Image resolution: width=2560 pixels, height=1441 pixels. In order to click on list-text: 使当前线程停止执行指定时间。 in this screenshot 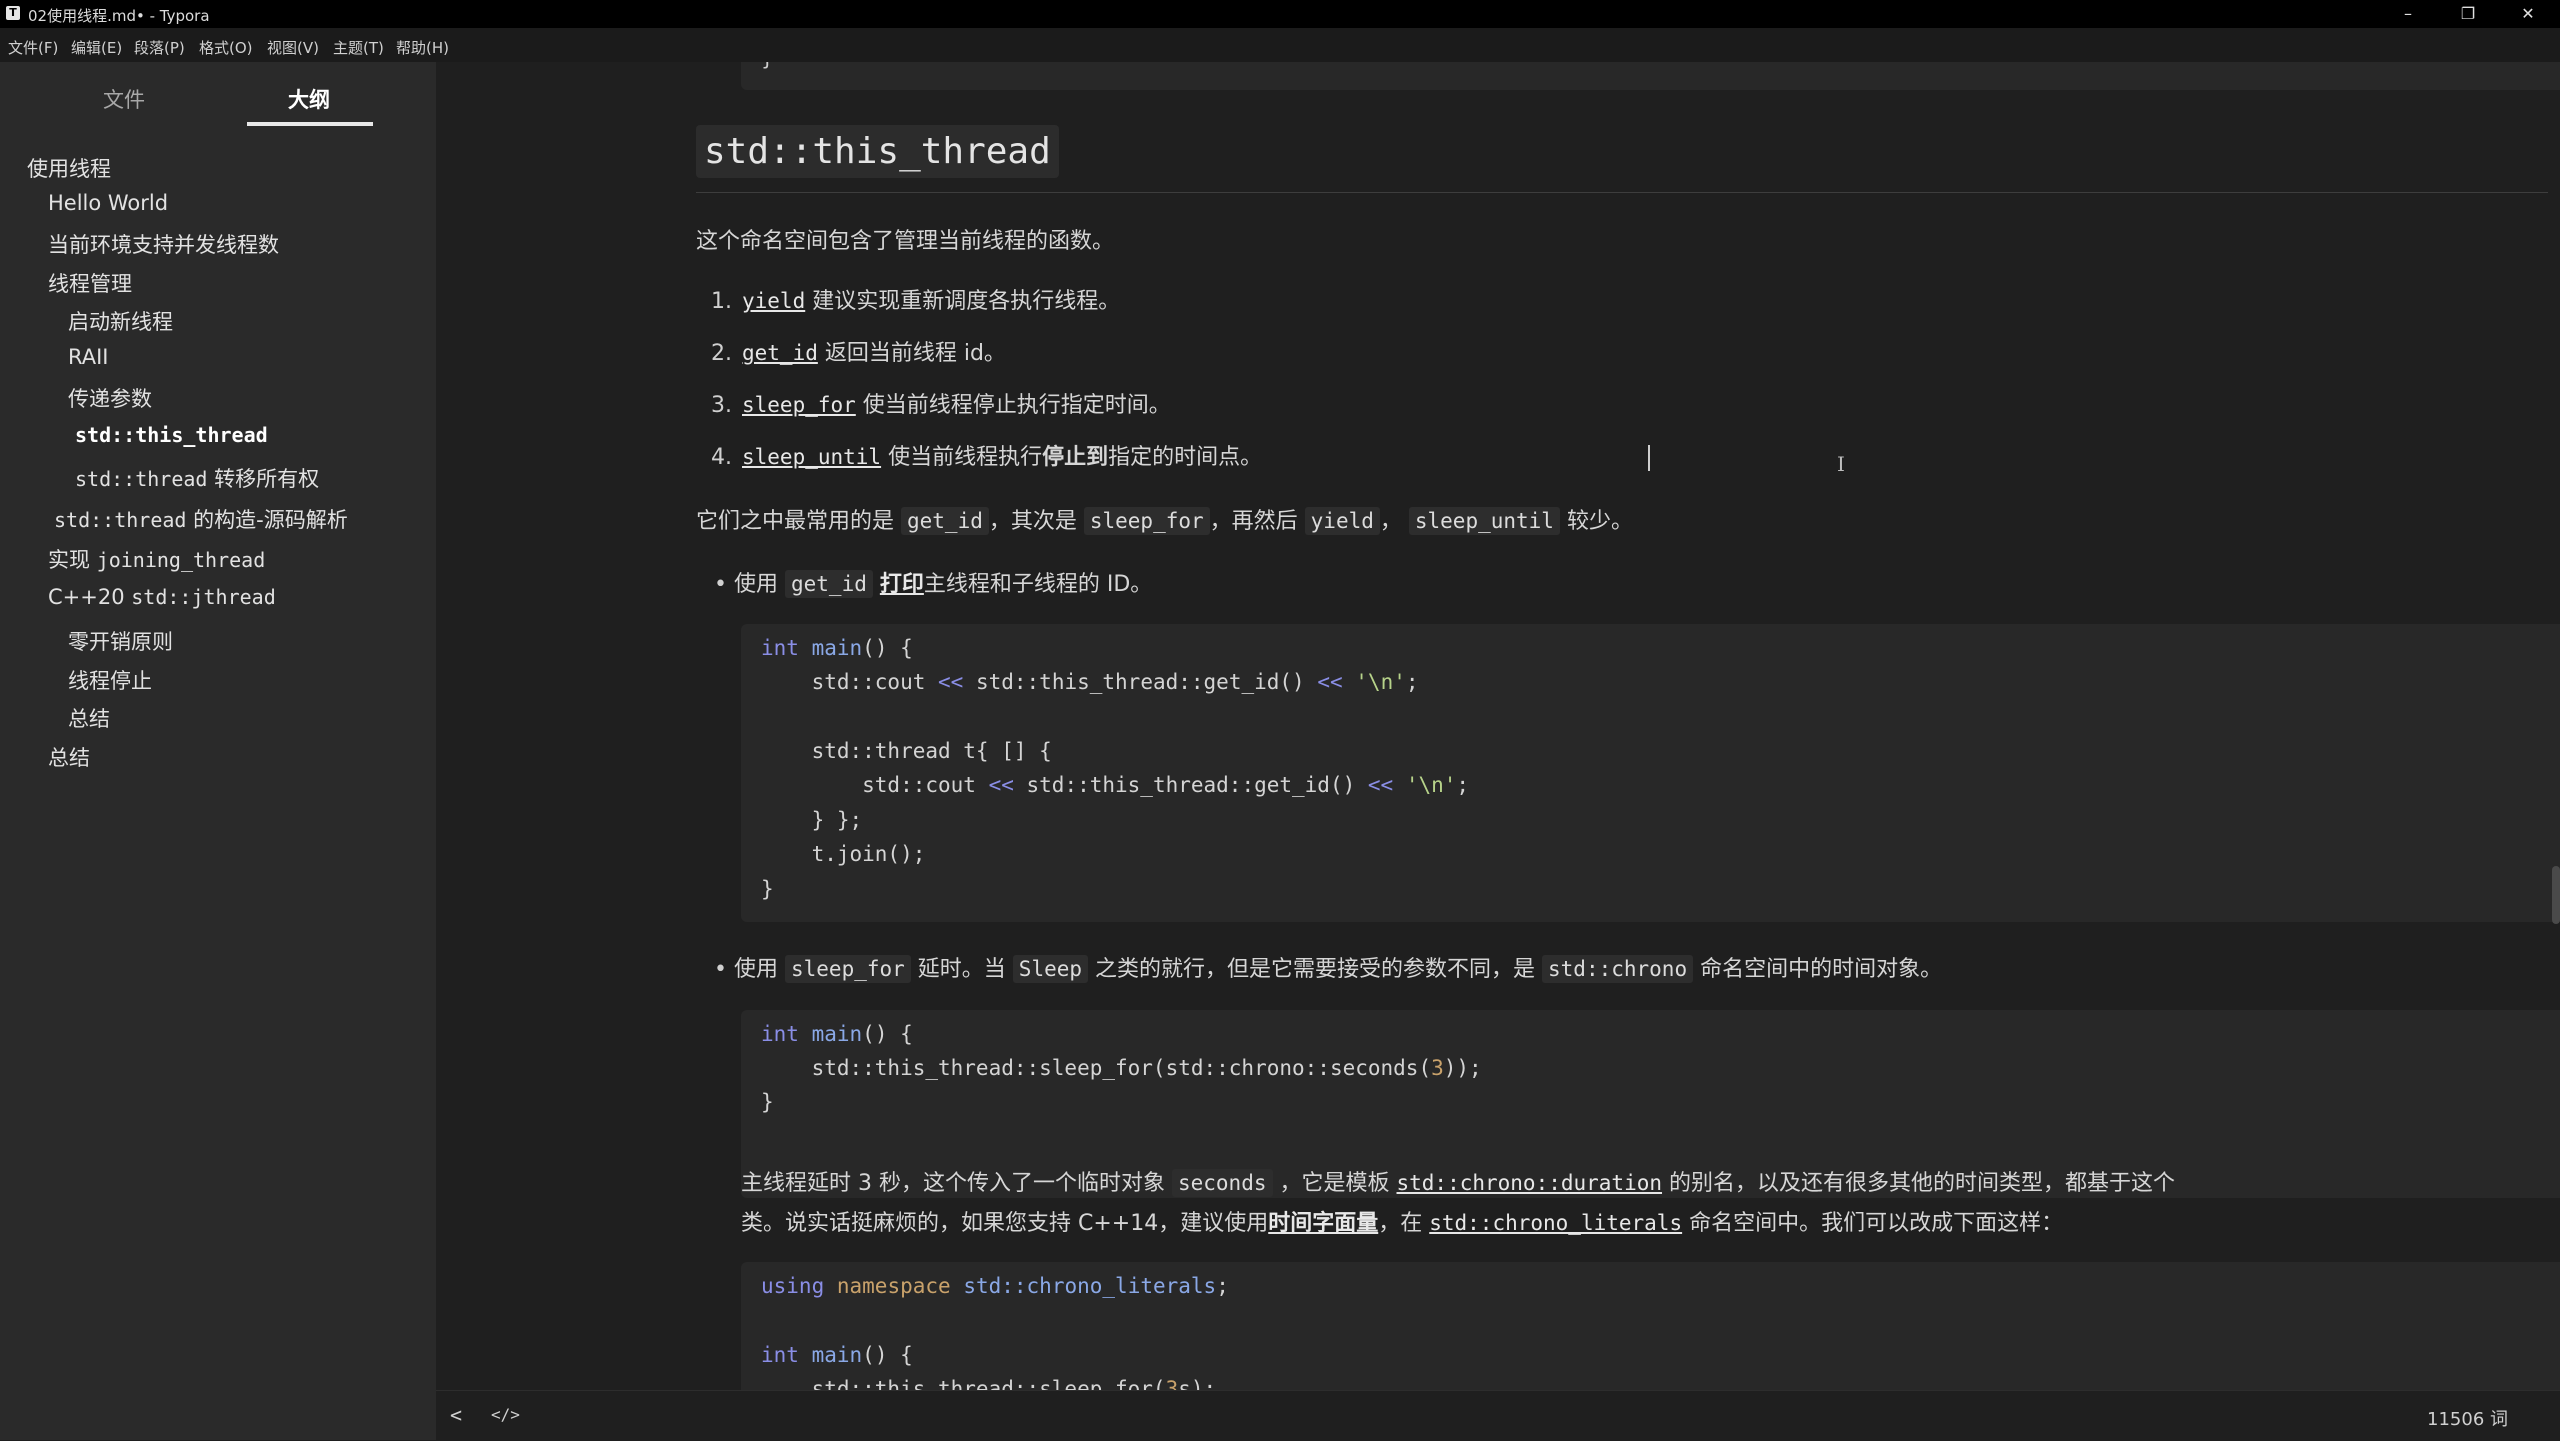, I will do `click(1013, 405)`.